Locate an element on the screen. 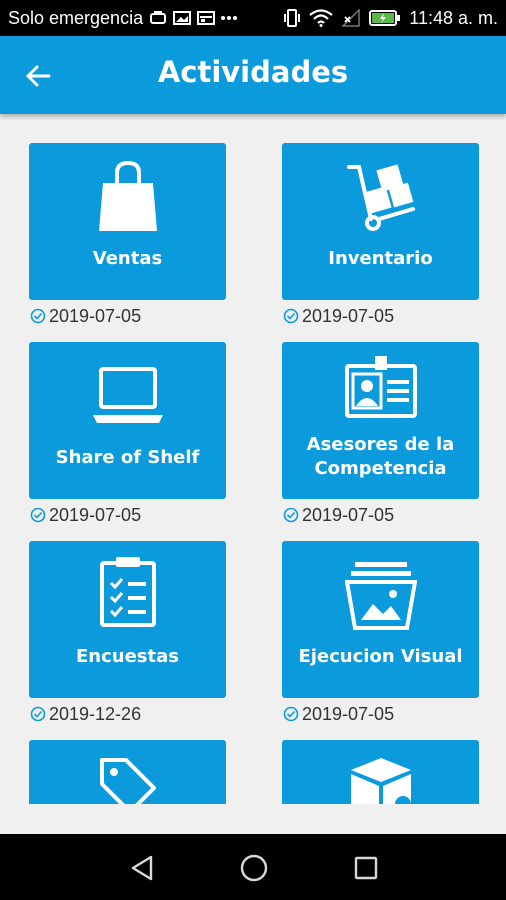 The image size is (506, 900). clipboard-checklist-icon is located at coordinates (127, 591).